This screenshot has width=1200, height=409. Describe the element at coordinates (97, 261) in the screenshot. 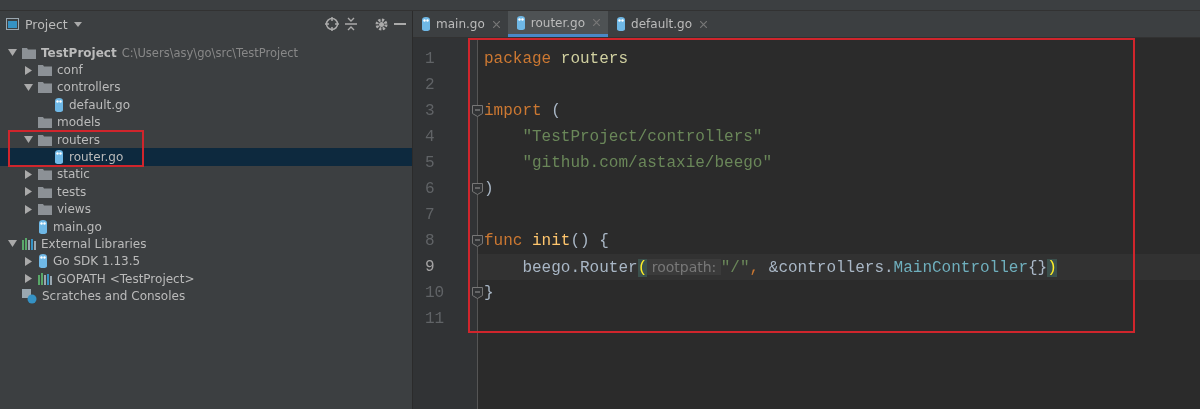

I see `tree-item-label: Go SDK 1.13.5` at that location.